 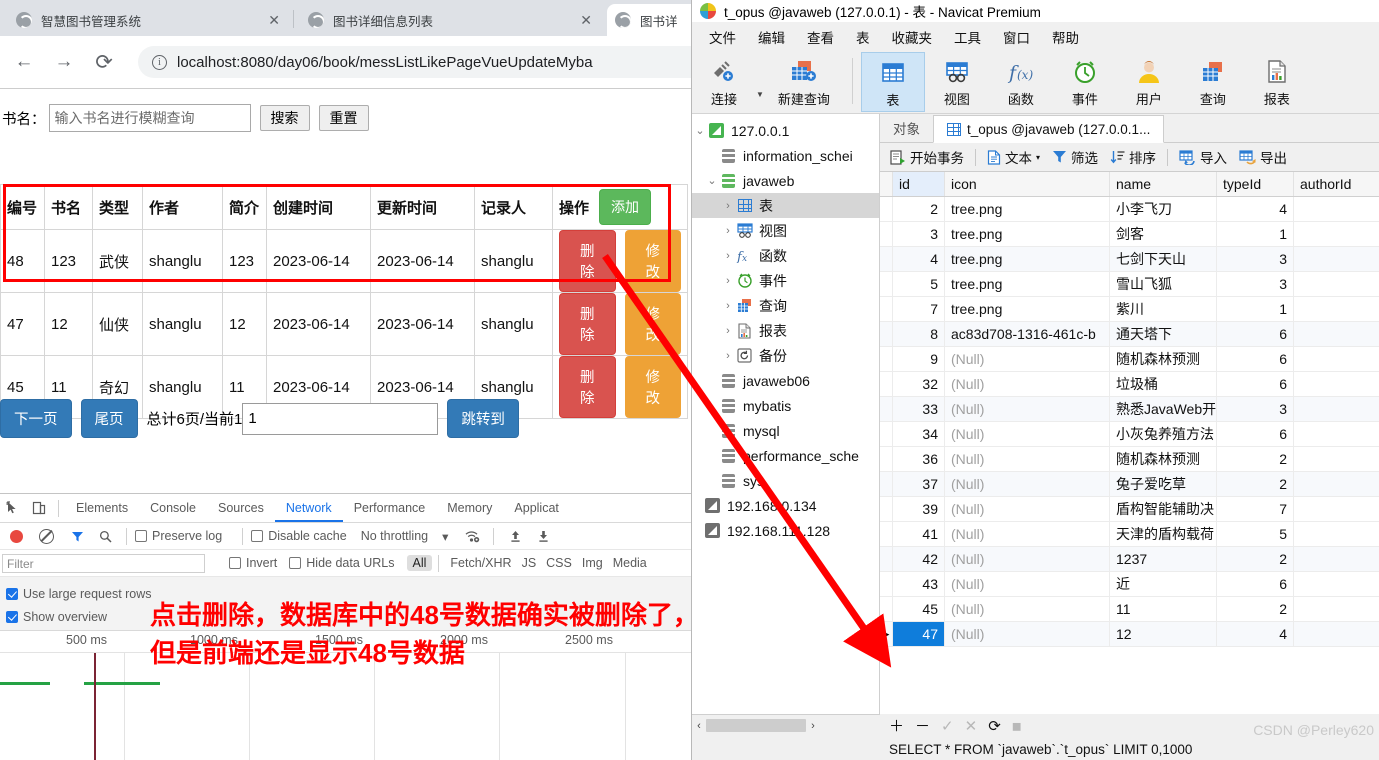 What do you see at coordinates (1129, 334) in the screenshot?
I see `grid-row: 8 ac83d708-1316-461c-b 通天塔下 6` at bounding box center [1129, 334].